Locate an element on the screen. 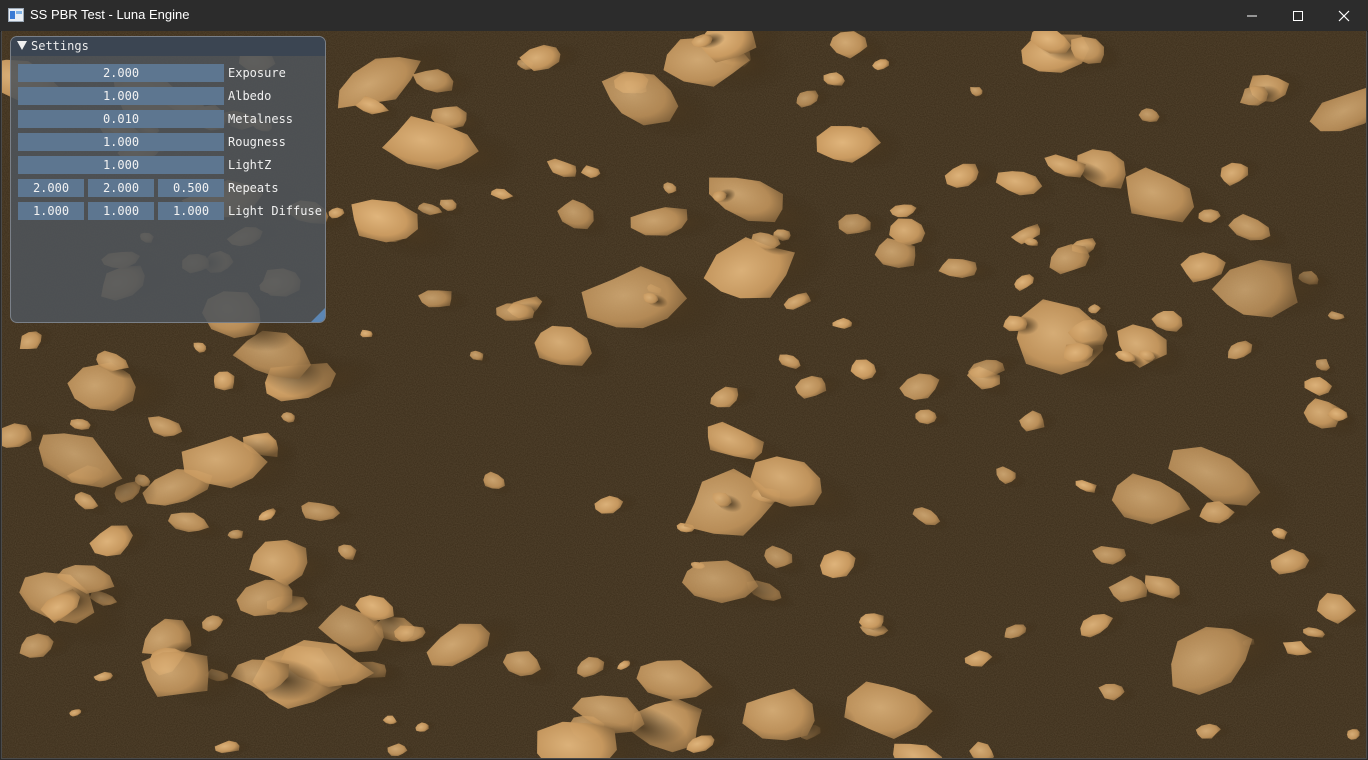  minimize-button is located at coordinates (1252, 15).